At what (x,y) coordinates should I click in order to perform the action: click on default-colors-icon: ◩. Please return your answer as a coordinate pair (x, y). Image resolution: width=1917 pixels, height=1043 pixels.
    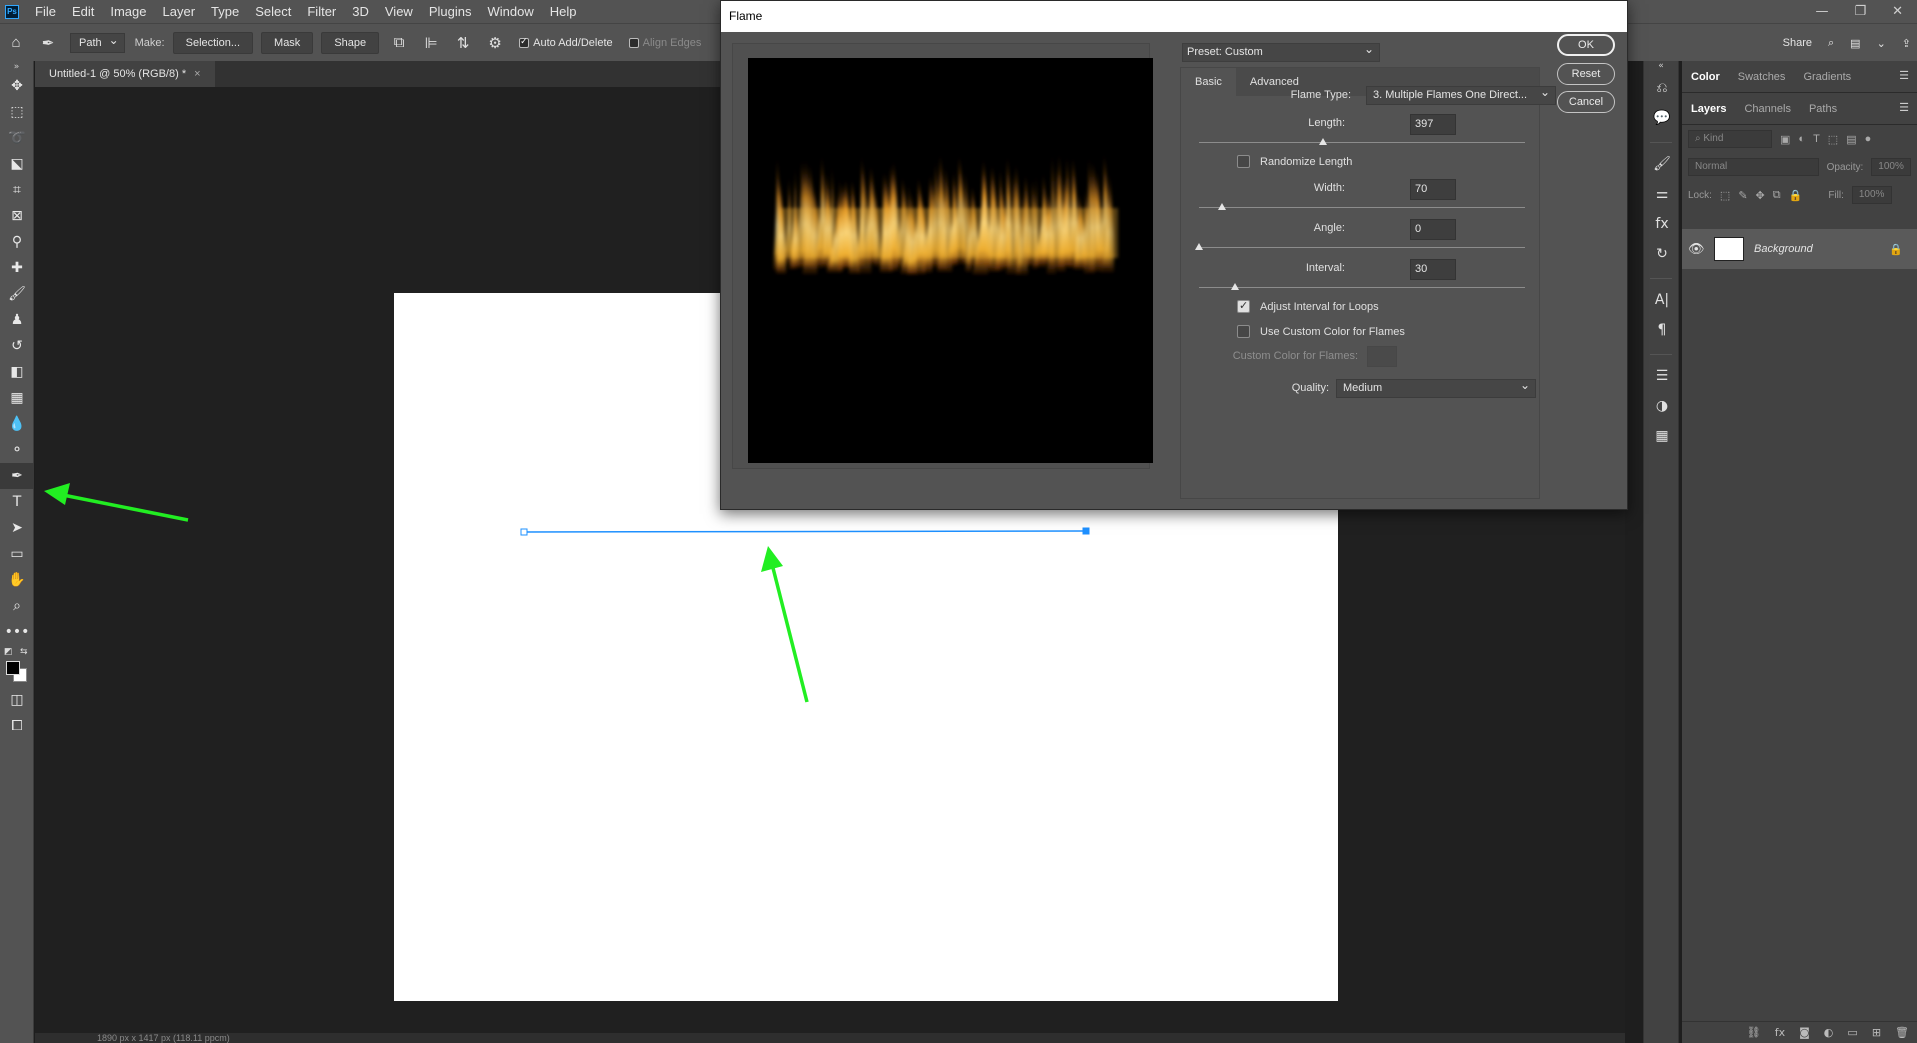
    Looking at the image, I should click on (8, 652).